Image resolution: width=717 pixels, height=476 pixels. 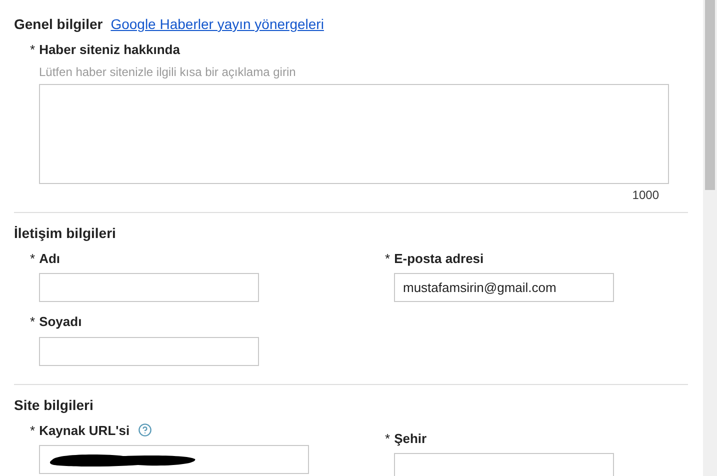 I want to click on field-label: Kaynak URL'si, so click(x=84, y=431).